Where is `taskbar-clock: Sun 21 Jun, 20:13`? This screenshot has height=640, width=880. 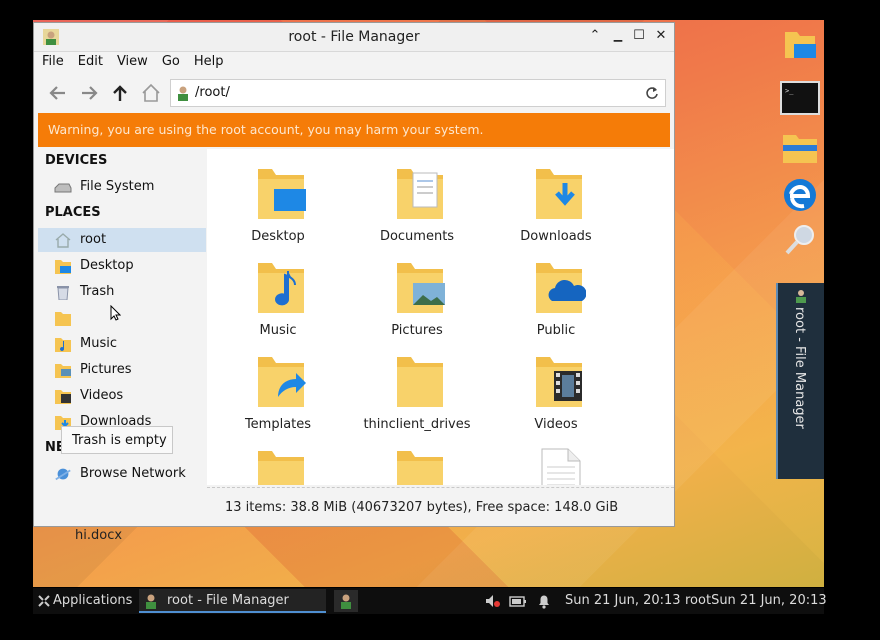
taskbar-clock: Sun 21 Jun, 20:13 is located at coordinates (623, 600).